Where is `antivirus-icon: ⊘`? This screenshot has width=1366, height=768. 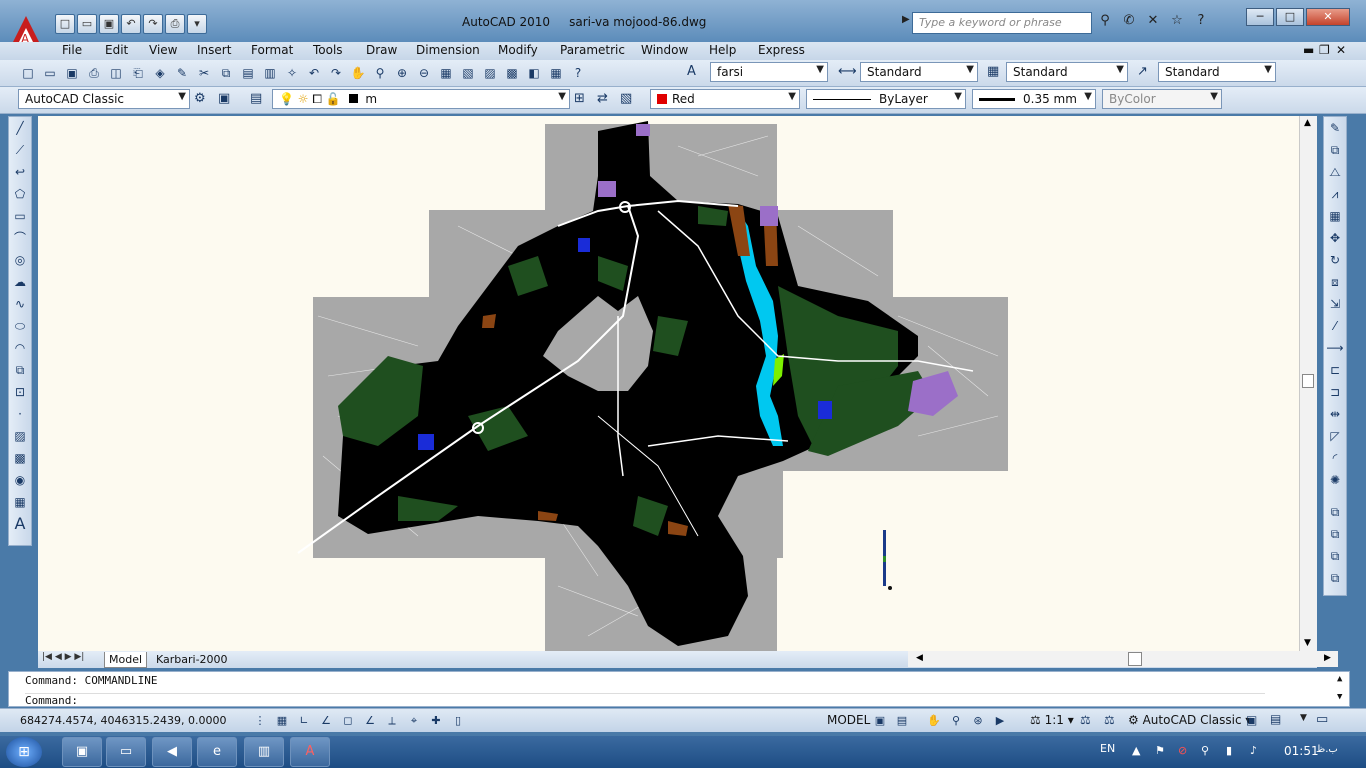 antivirus-icon: ⊘ is located at coordinates (1182, 750).